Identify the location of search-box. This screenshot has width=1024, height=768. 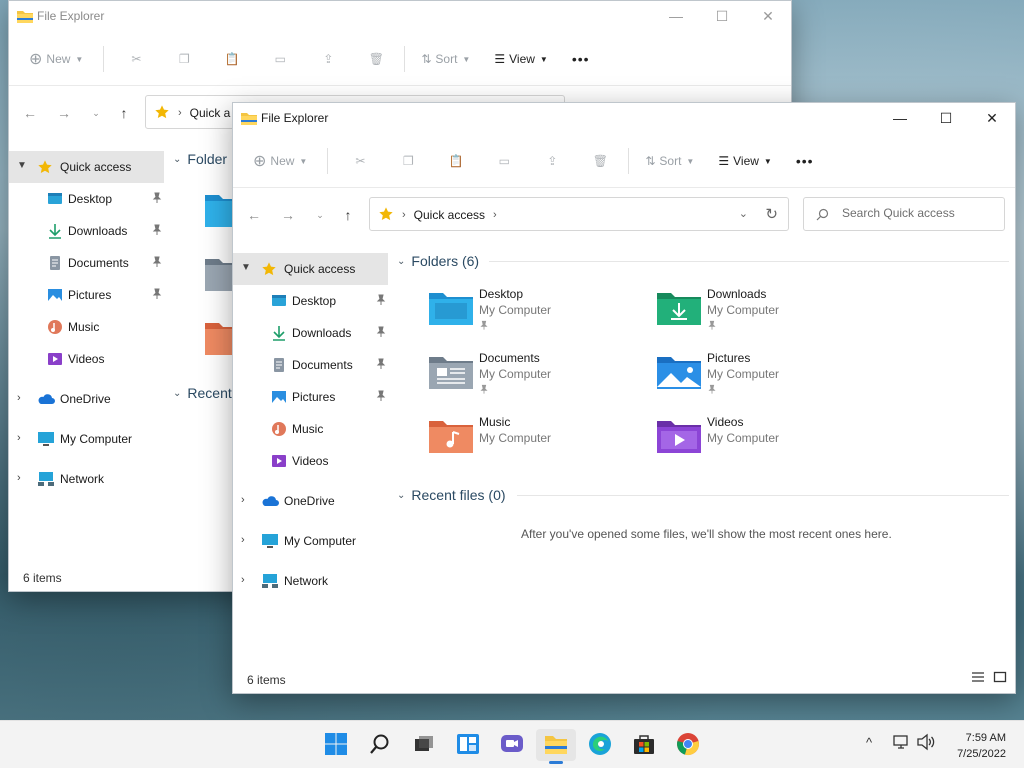
(904, 214).